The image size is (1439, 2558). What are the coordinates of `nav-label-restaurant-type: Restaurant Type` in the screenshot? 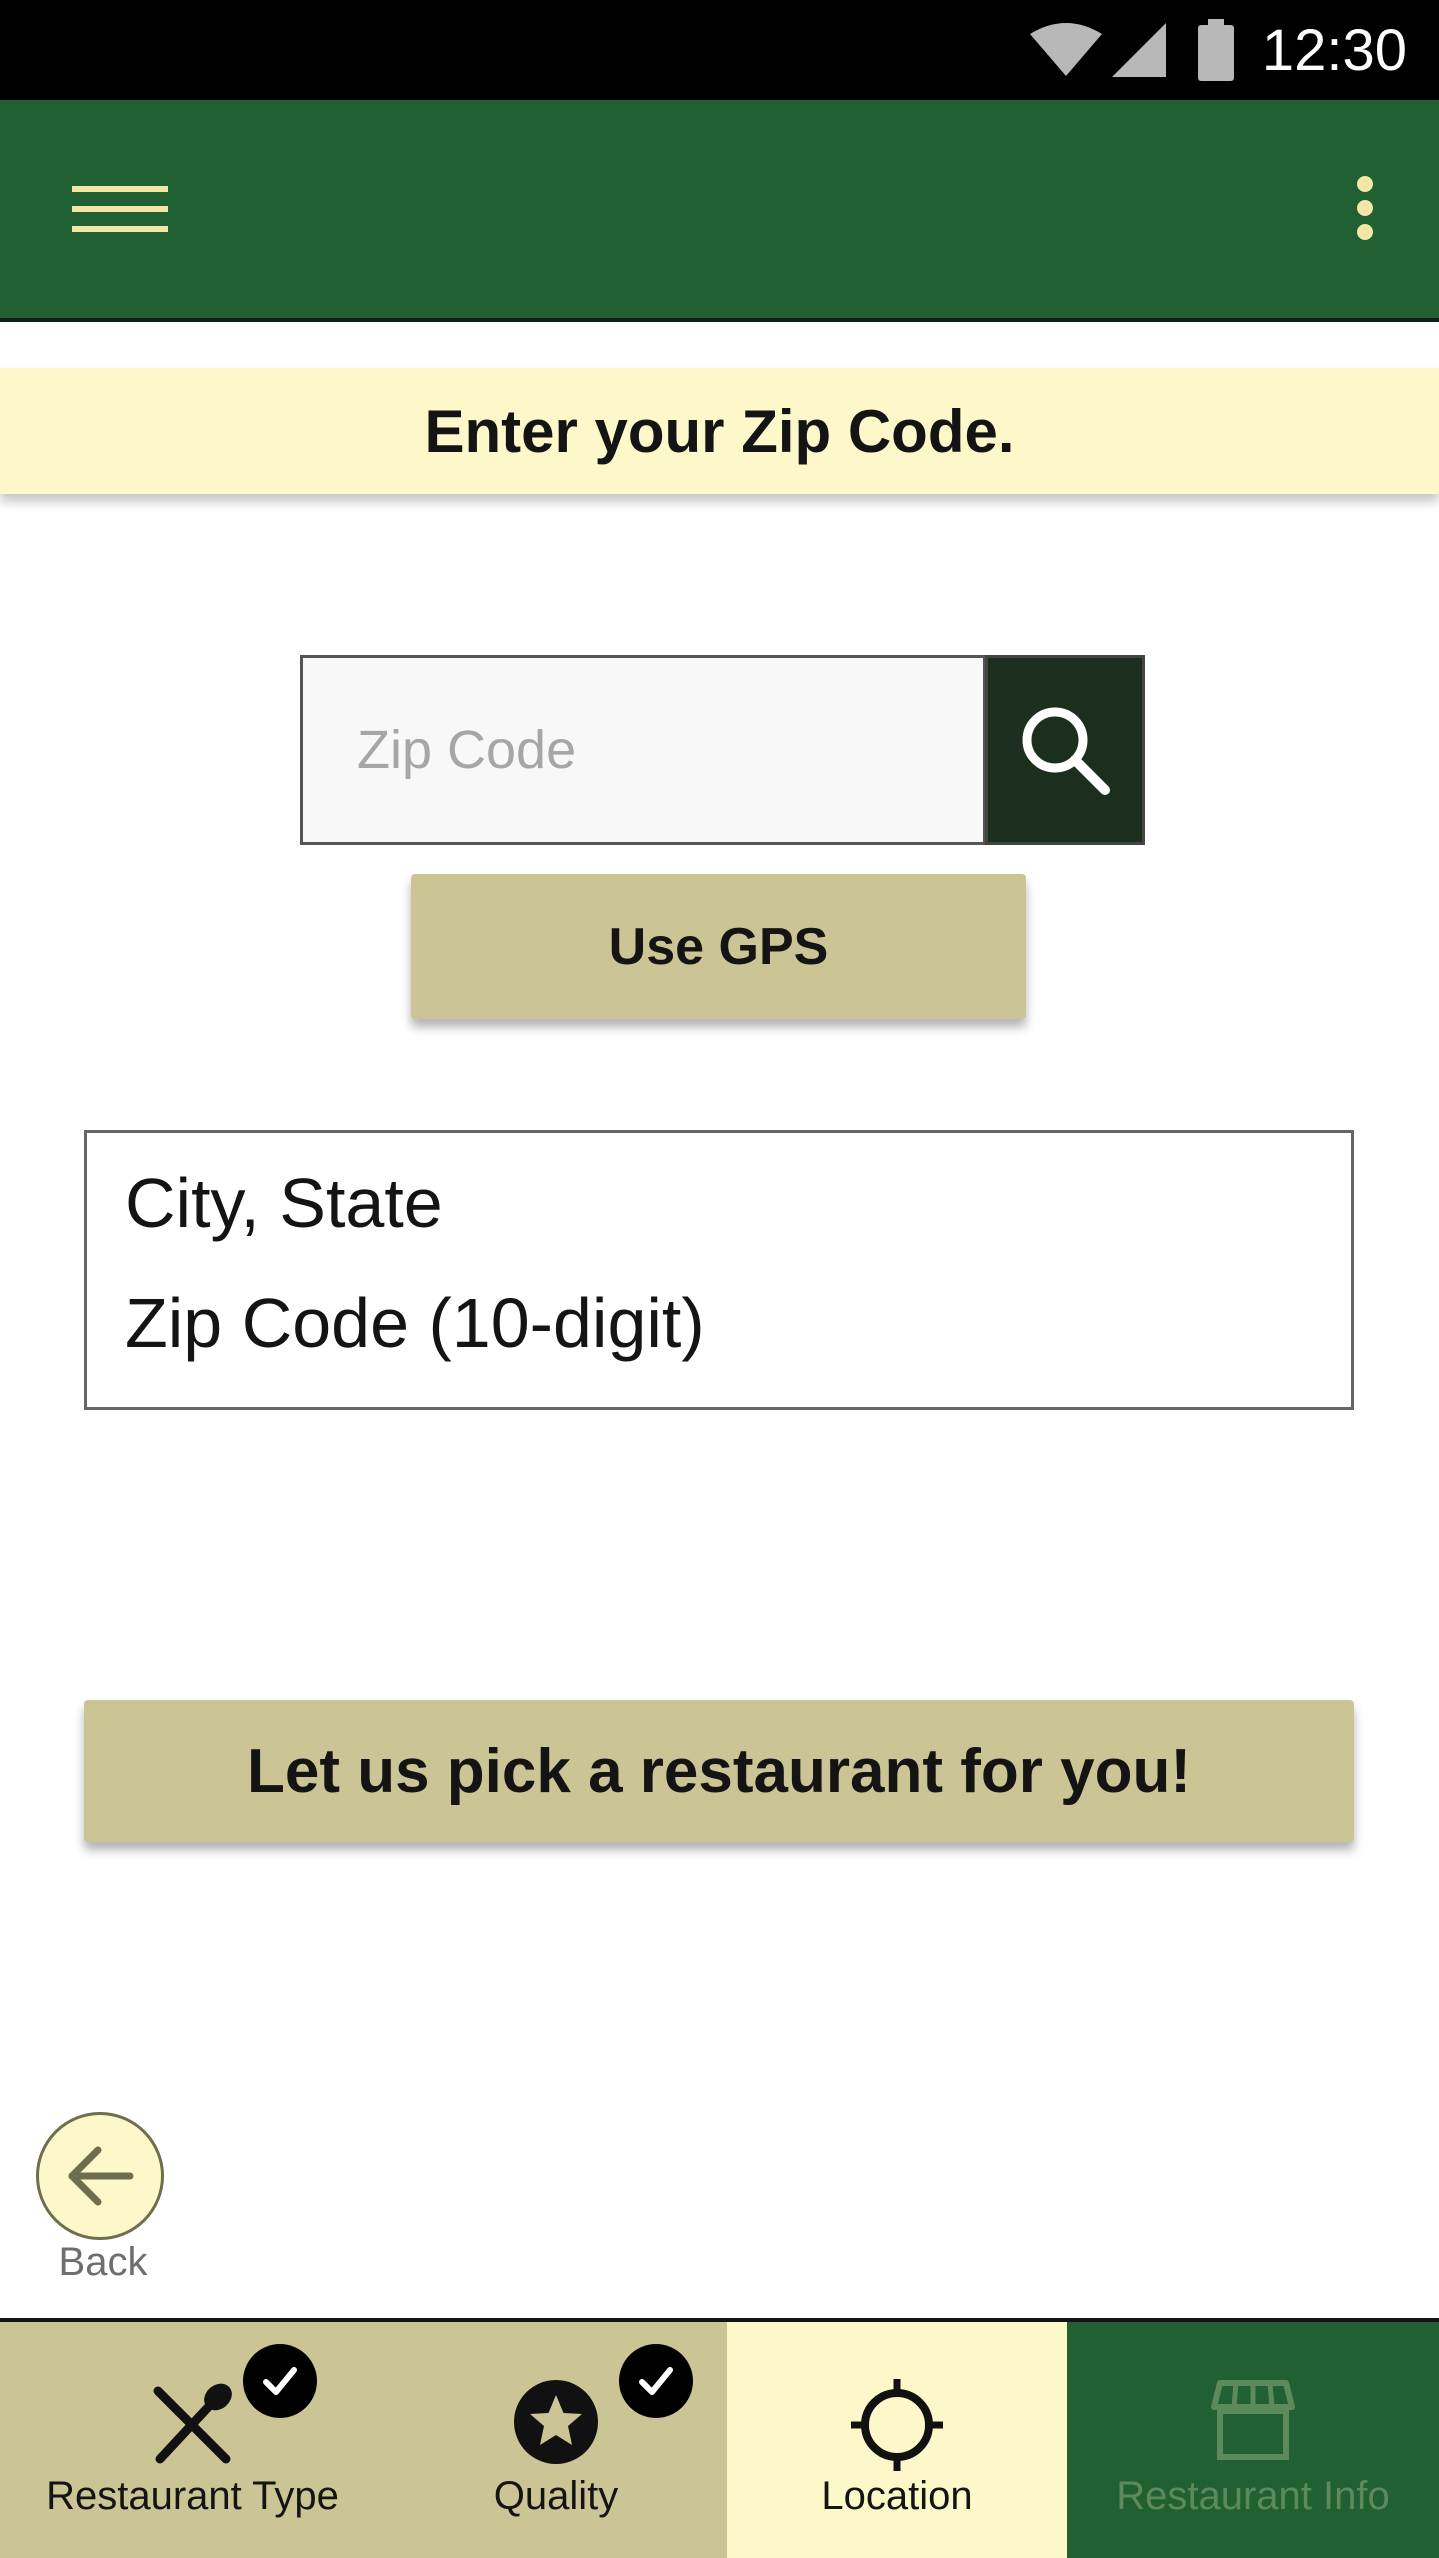 It's located at (192, 2496).